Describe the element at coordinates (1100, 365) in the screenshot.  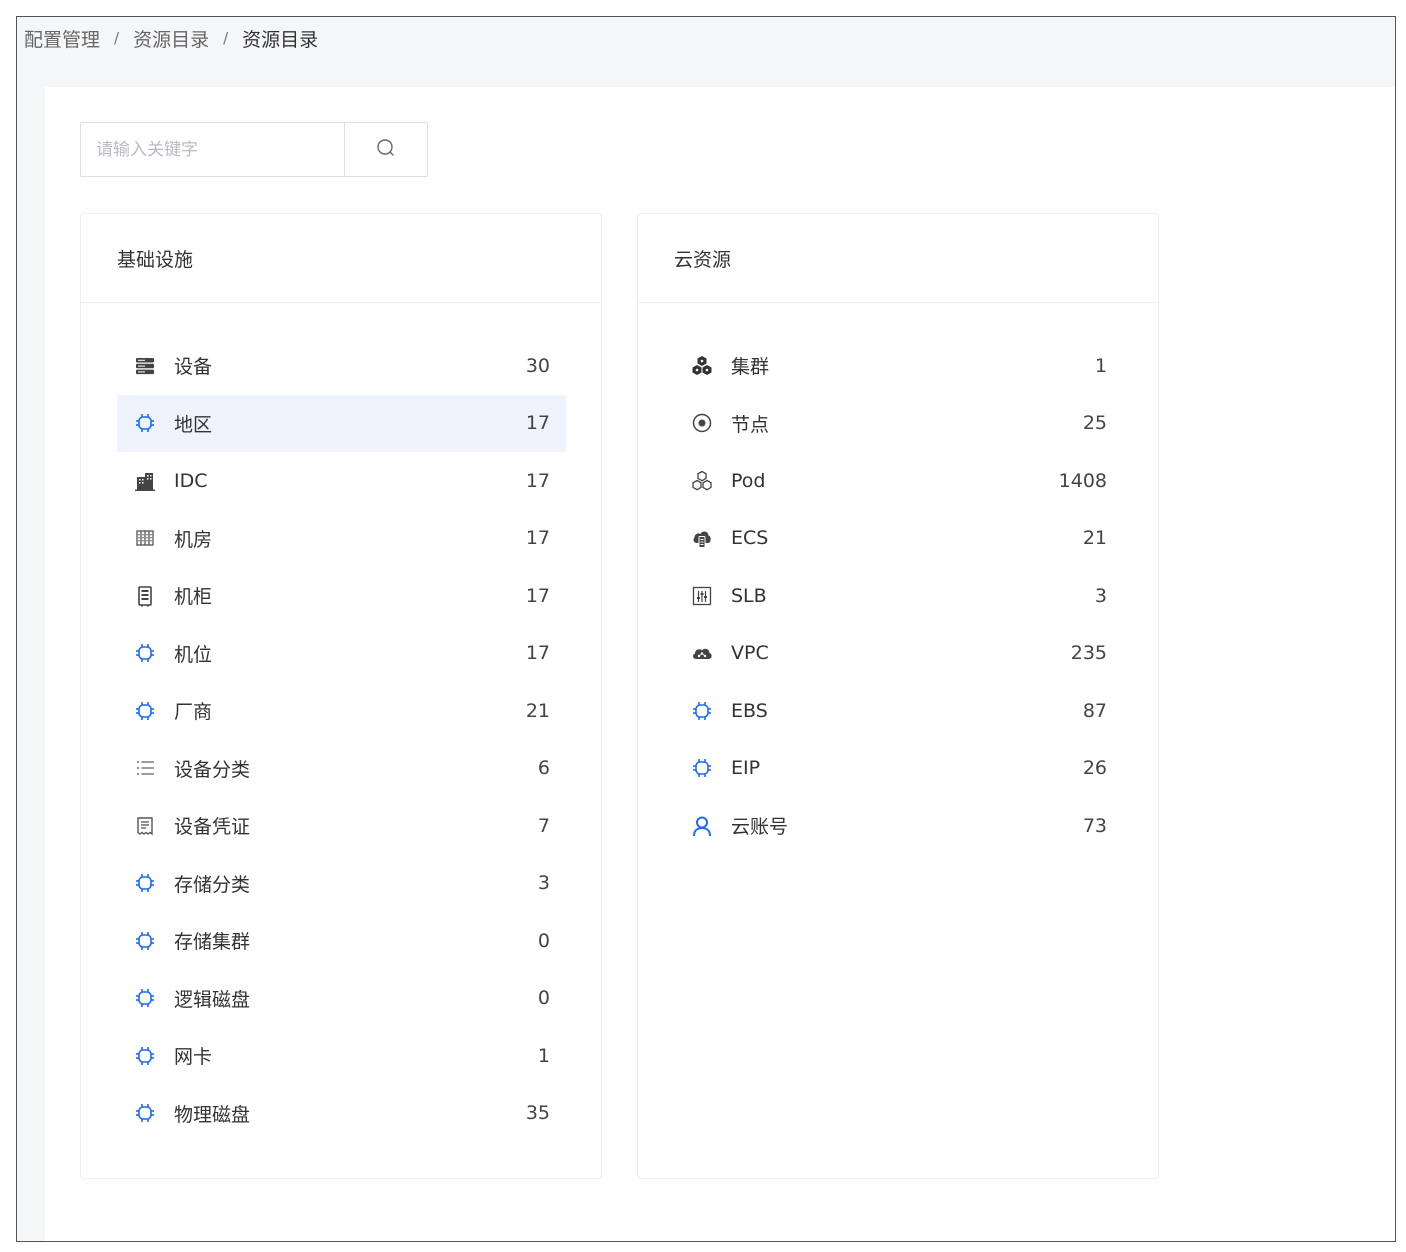
I see `item-count: 1` at that location.